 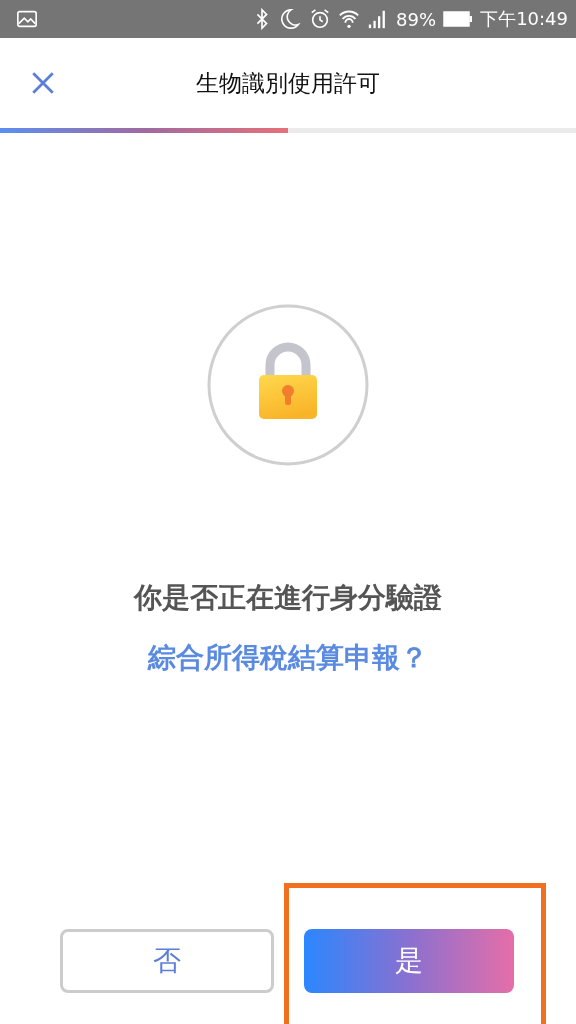 What do you see at coordinates (409, 961) in the screenshot?
I see `confirm-button: 是` at bounding box center [409, 961].